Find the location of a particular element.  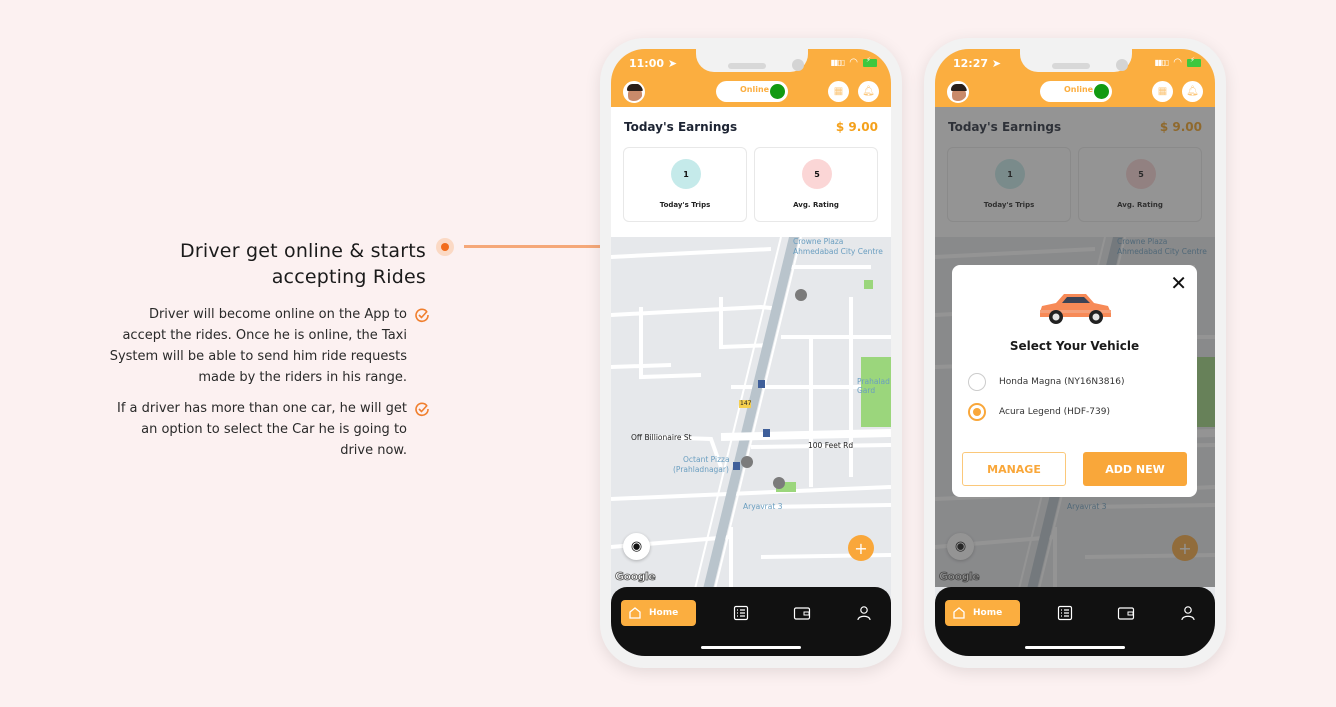

close-button: ✕ is located at coordinates (1178, 283).